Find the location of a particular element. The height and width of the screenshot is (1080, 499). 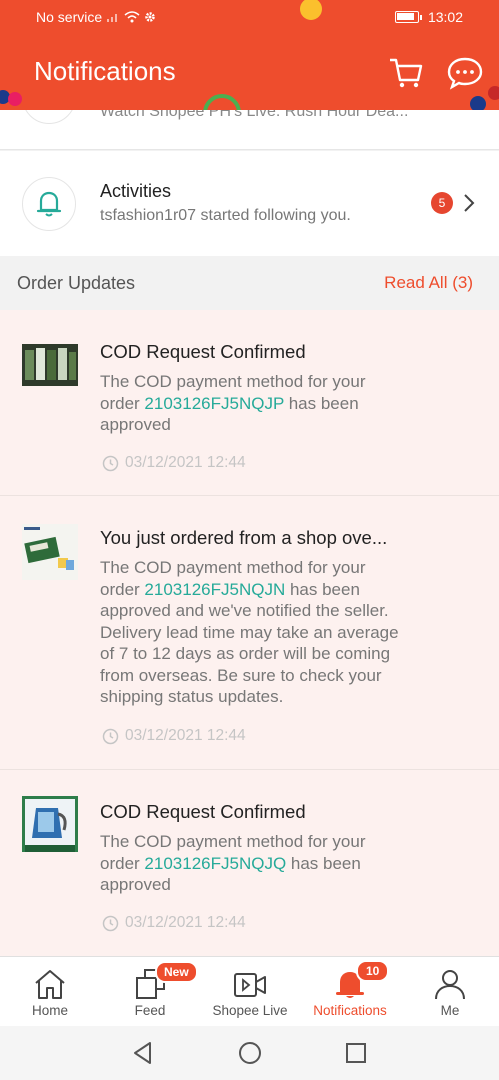

chat-icon is located at coordinates (465, 73).